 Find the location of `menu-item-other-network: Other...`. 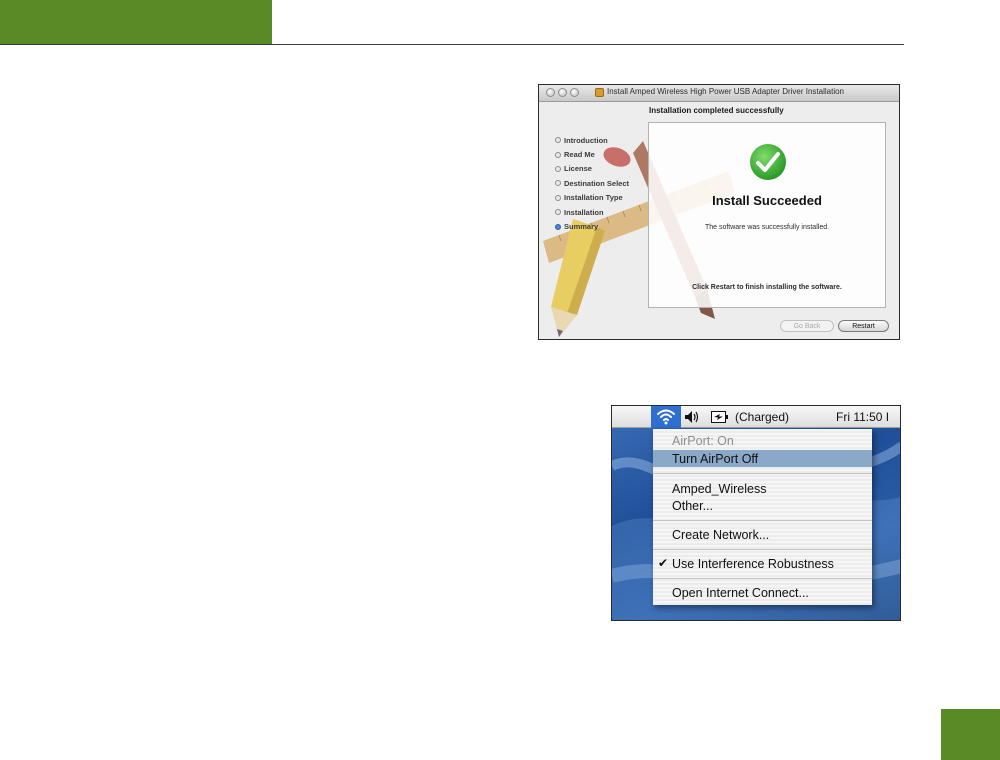

menu-item-other-network: Other... is located at coordinates (762, 505).